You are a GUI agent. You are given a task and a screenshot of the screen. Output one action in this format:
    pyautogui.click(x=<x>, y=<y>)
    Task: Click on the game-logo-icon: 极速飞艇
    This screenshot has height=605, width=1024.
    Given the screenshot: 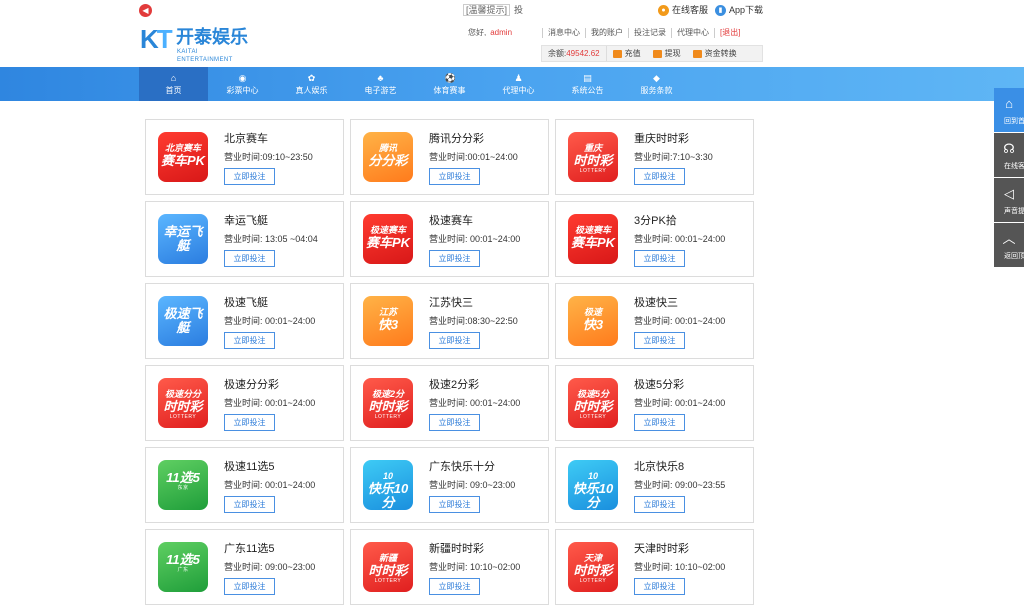 What is the action you would take?
    pyautogui.click(x=183, y=321)
    